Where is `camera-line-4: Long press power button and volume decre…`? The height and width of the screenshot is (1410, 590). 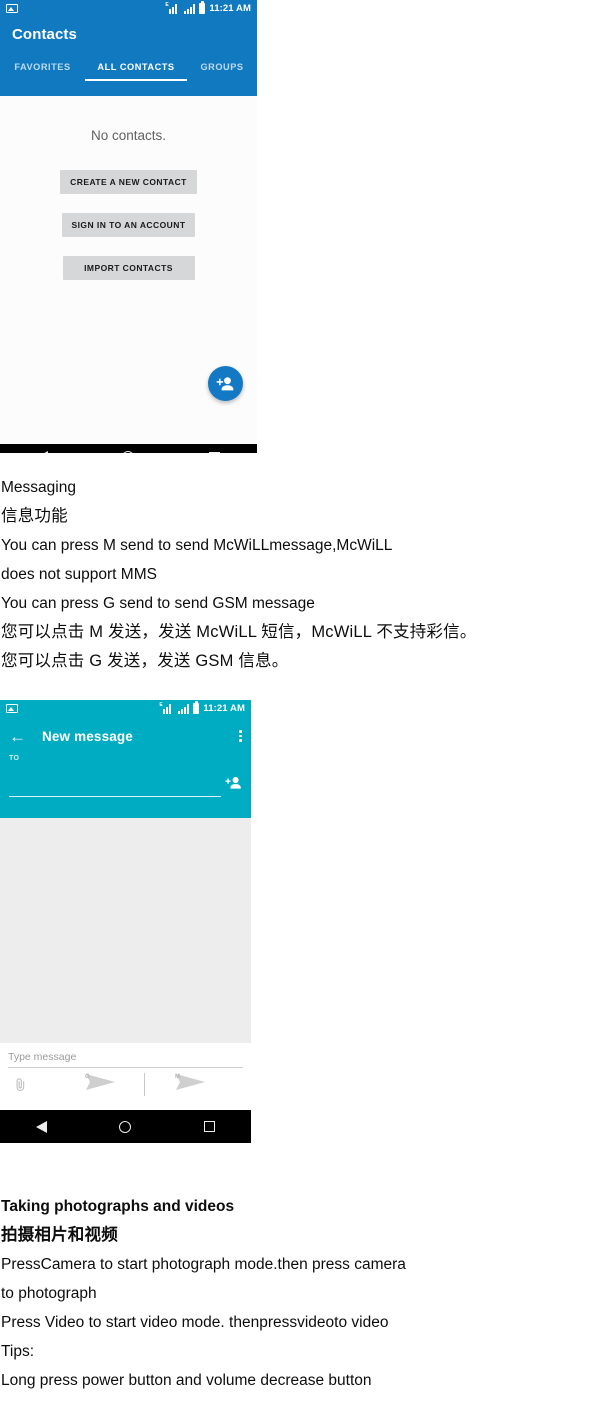 camera-line-4: Long press power button and volume decre… is located at coordinates (186, 1380).